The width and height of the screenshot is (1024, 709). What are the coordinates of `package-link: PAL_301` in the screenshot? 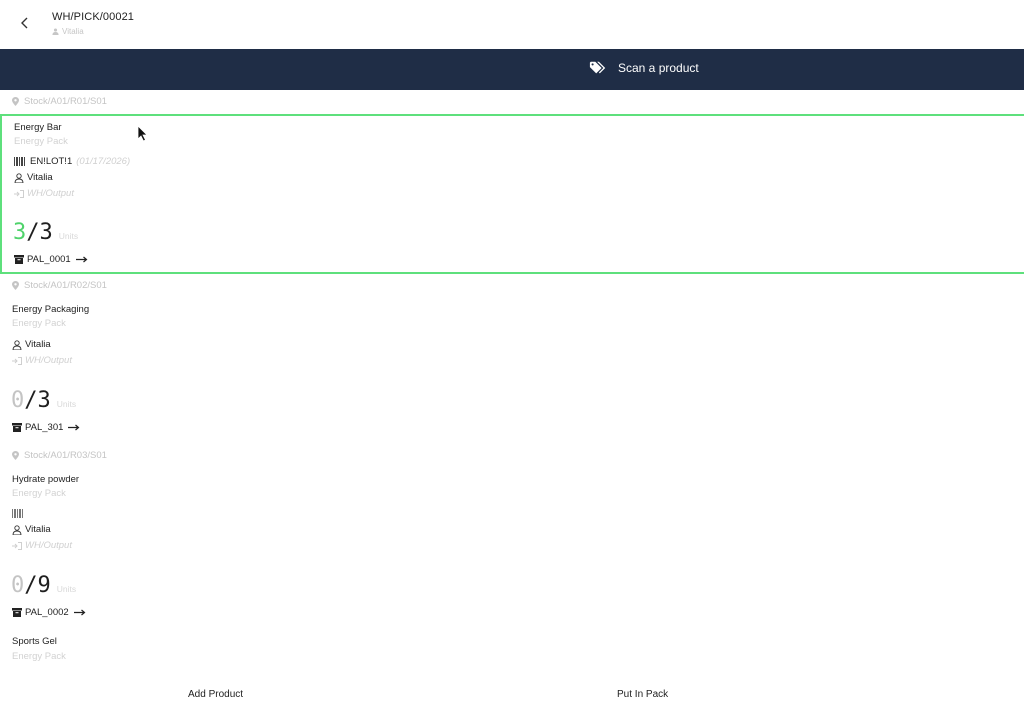 It's located at (46, 427).